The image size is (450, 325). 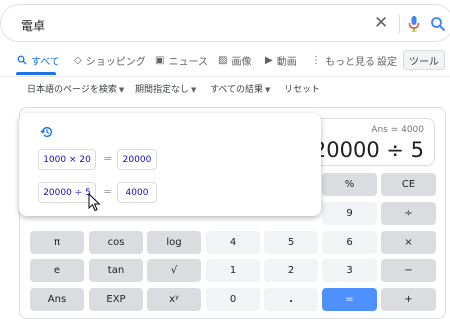 I want to click on more-vert-icon: ⋮, so click(x=316, y=60).